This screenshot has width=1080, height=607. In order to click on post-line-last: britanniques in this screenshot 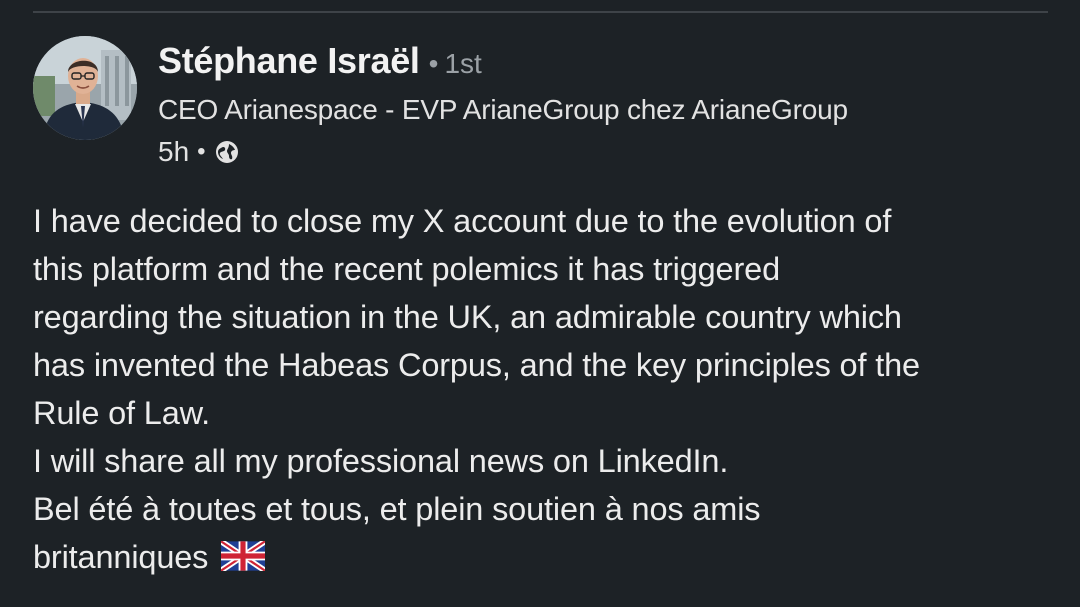, I will do `click(548, 558)`.